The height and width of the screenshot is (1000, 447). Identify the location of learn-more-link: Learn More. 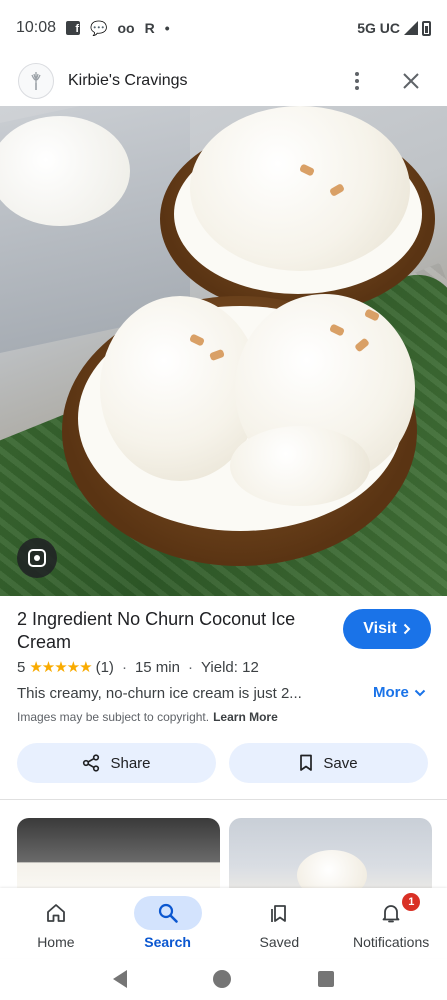
(245, 717).